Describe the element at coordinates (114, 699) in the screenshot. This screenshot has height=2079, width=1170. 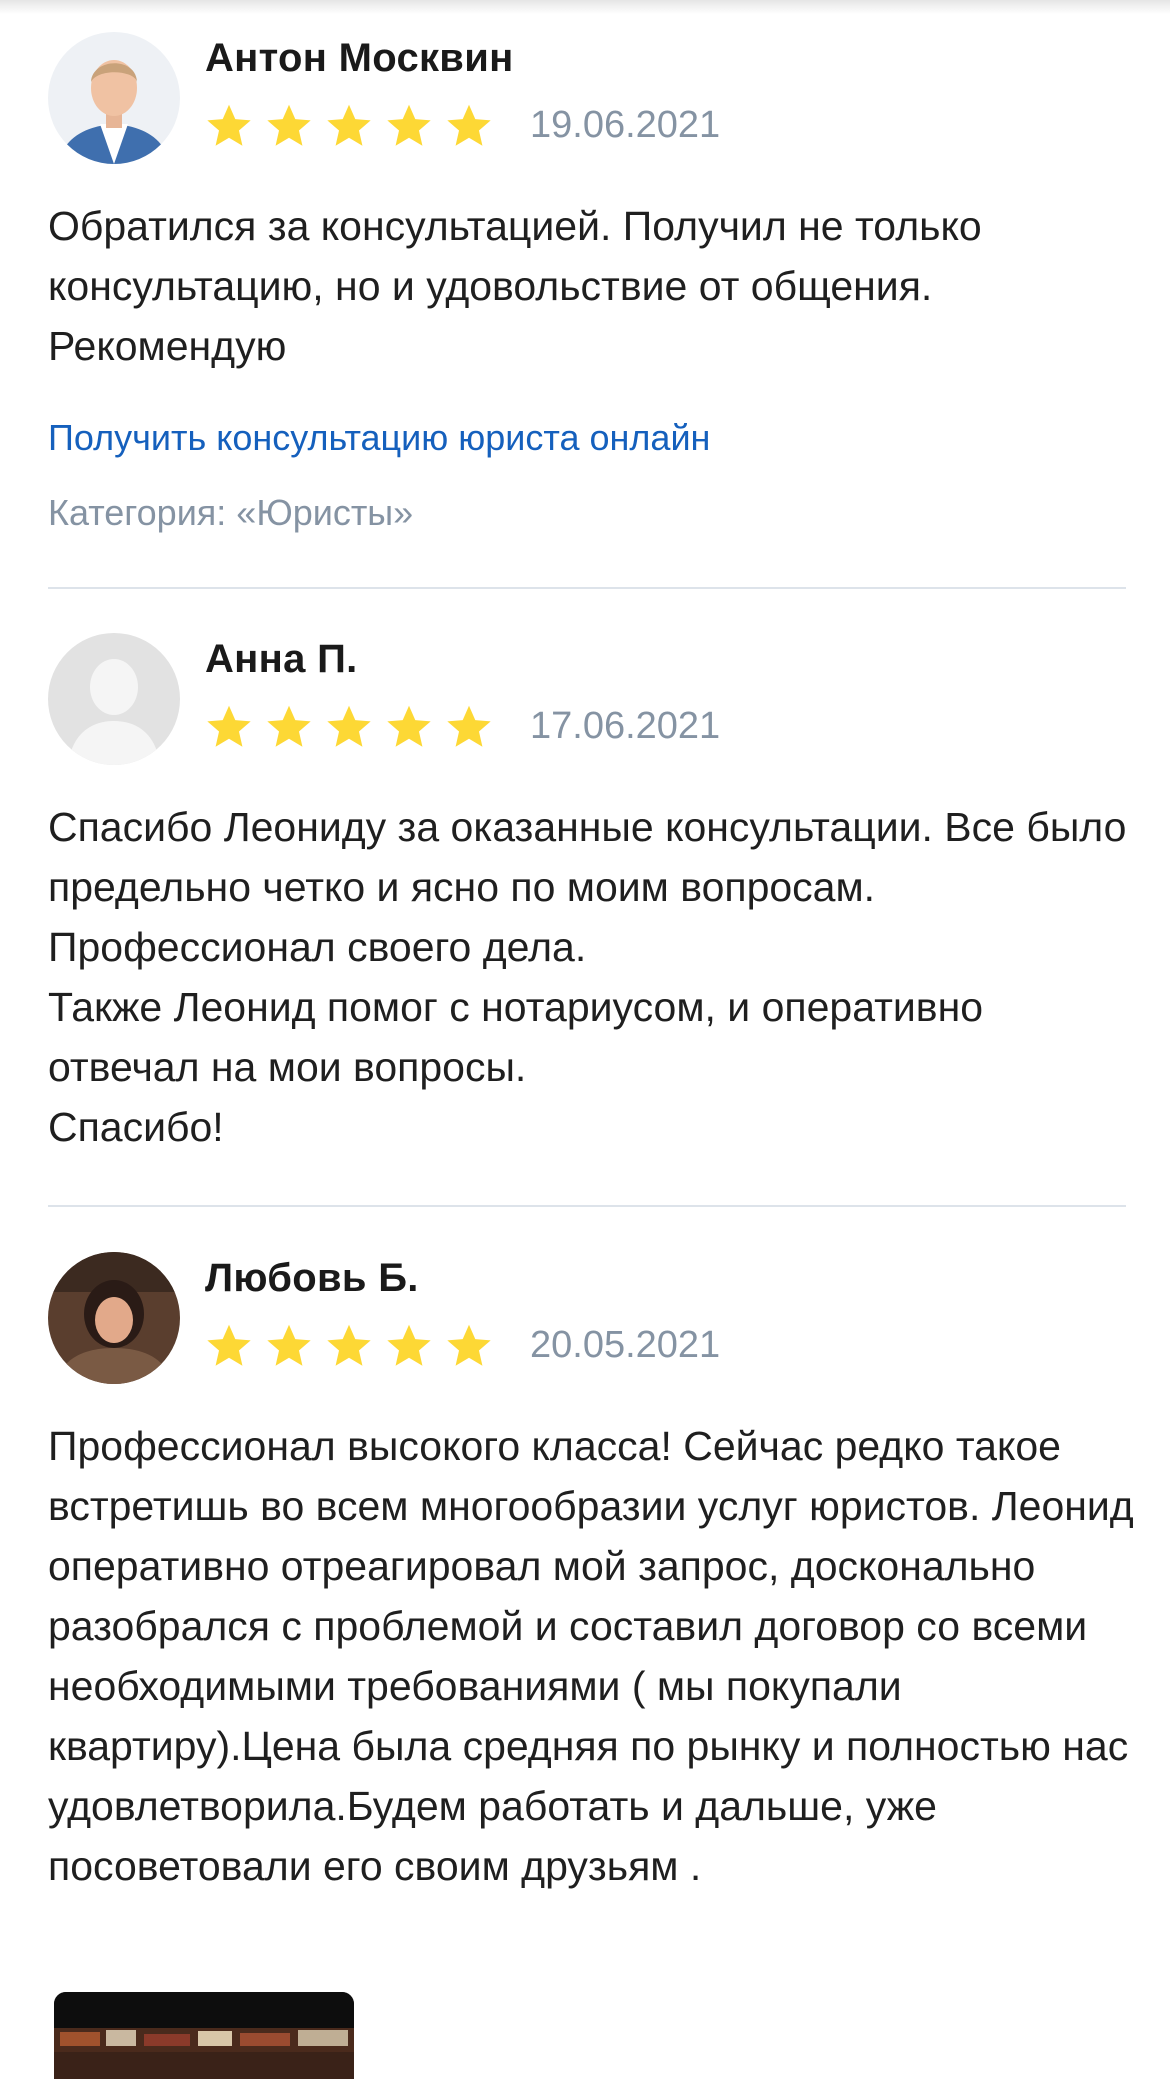
I see `avatar-placeholder` at that location.